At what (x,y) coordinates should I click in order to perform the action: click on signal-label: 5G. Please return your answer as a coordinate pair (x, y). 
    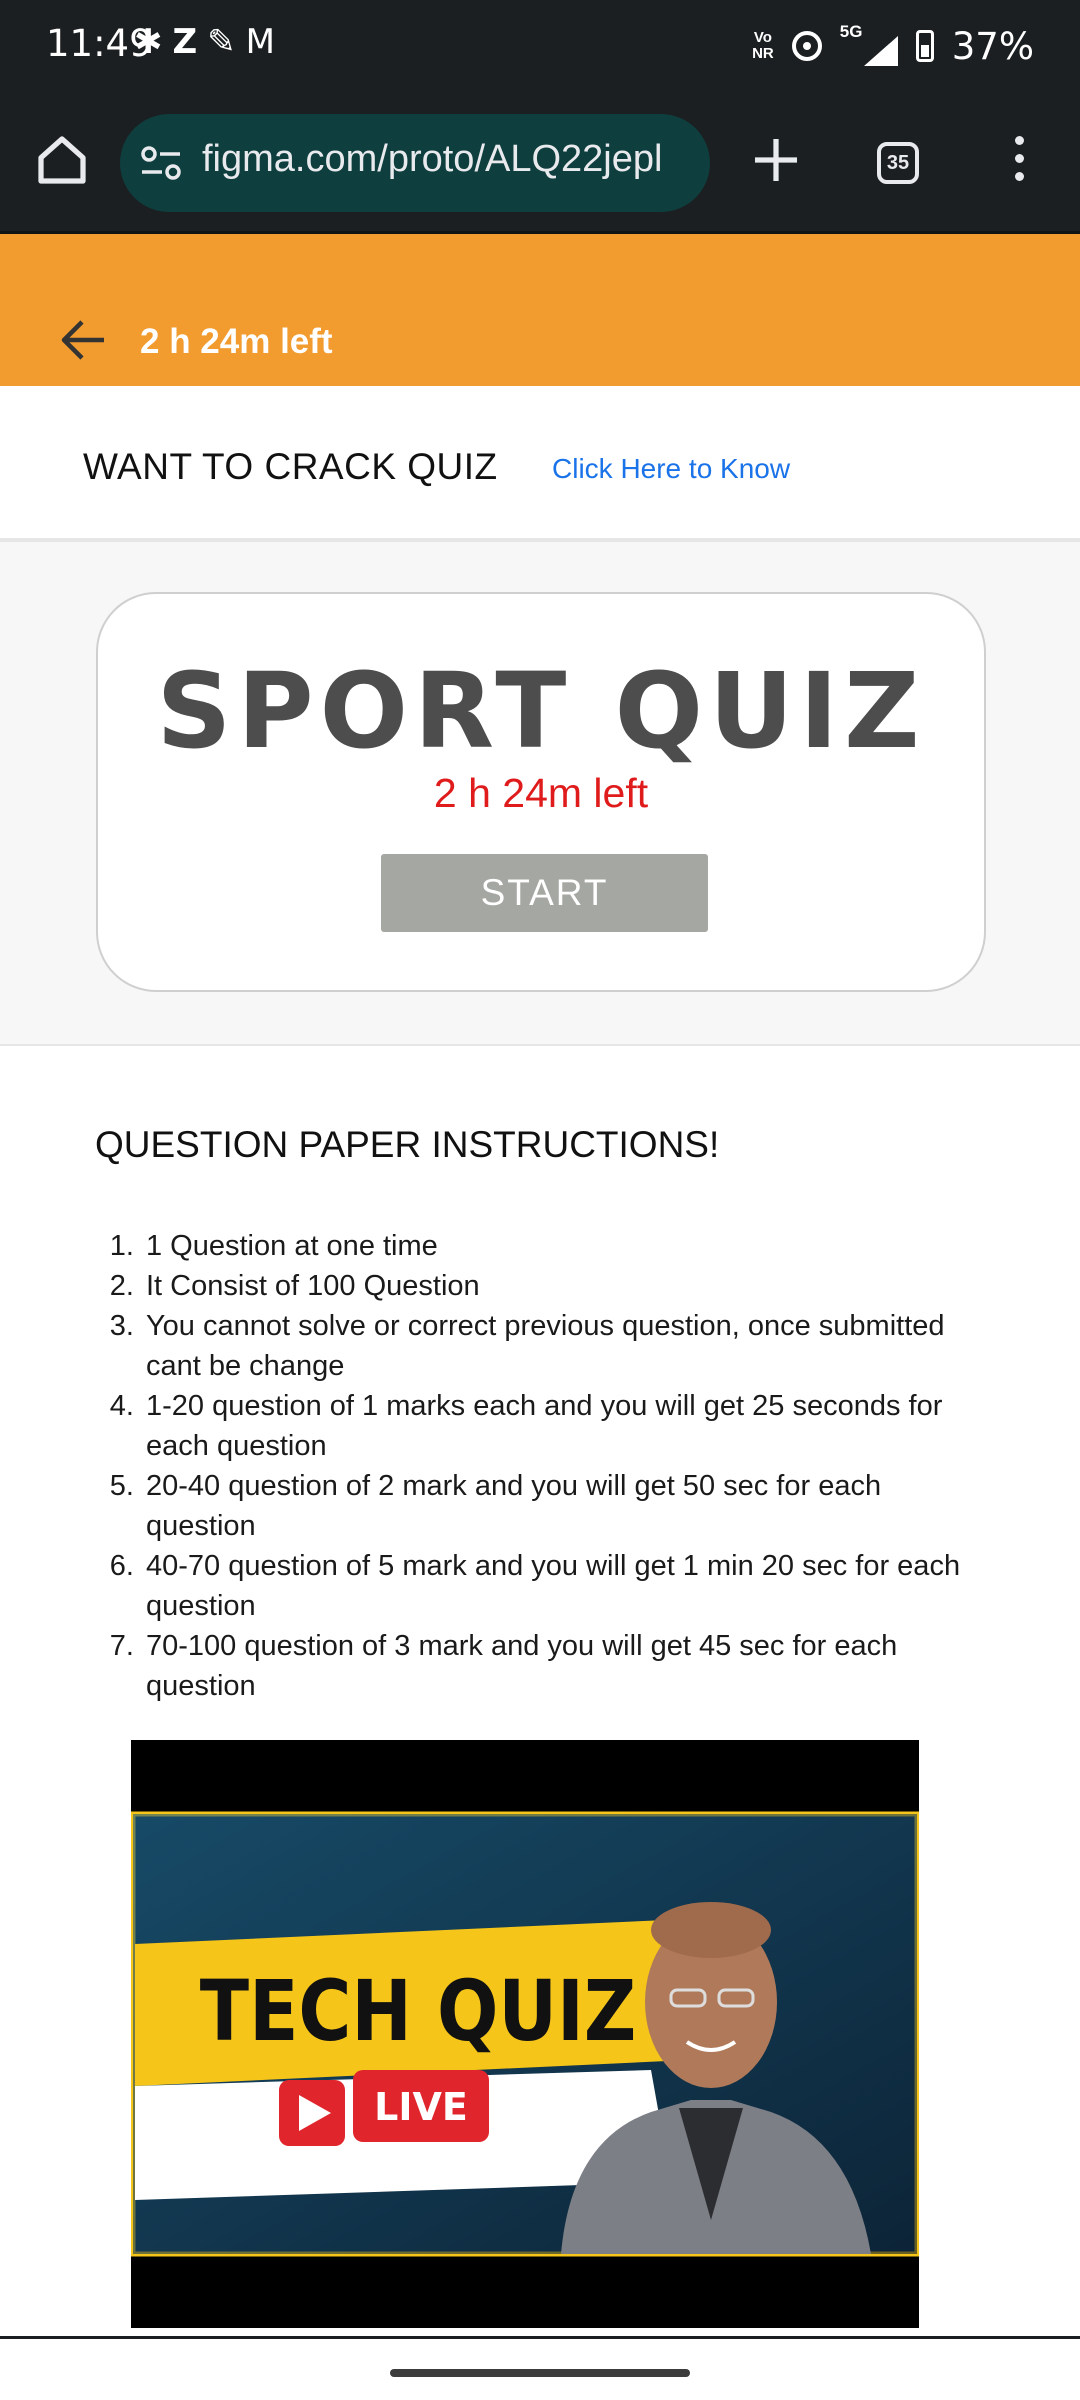
    Looking at the image, I should click on (851, 31).